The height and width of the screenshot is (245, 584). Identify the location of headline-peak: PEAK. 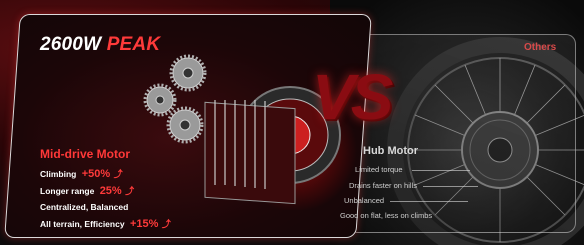
(133, 44).